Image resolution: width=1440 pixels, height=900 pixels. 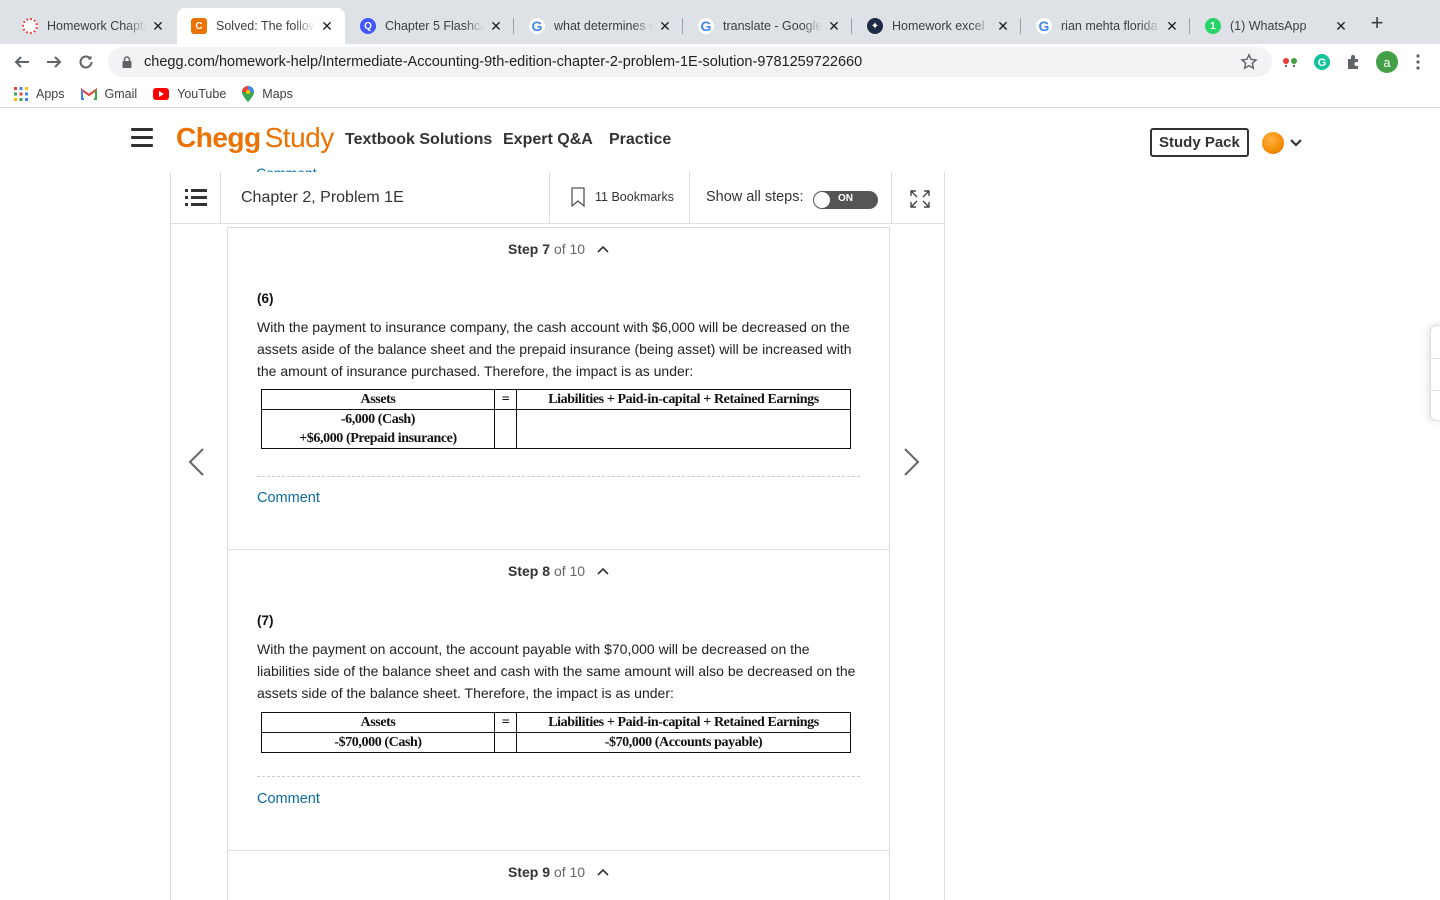 I want to click on bookmark-maps: Maps, so click(x=267, y=93).